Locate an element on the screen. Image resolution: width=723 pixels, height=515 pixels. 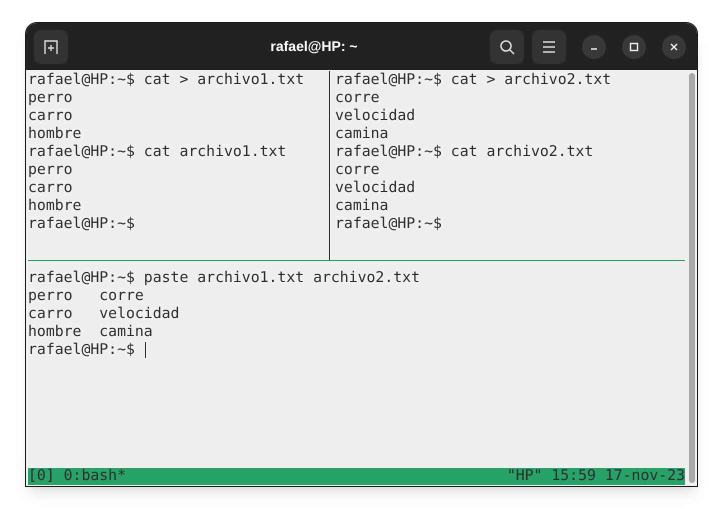
window-title: rafael@HP: ~ is located at coordinates (314, 46).